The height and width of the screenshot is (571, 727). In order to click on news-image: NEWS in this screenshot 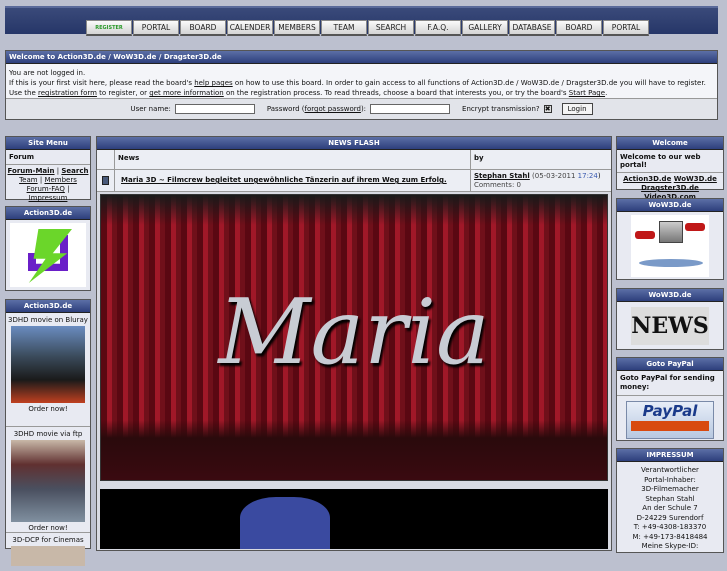, I will do `click(670, 326)`.